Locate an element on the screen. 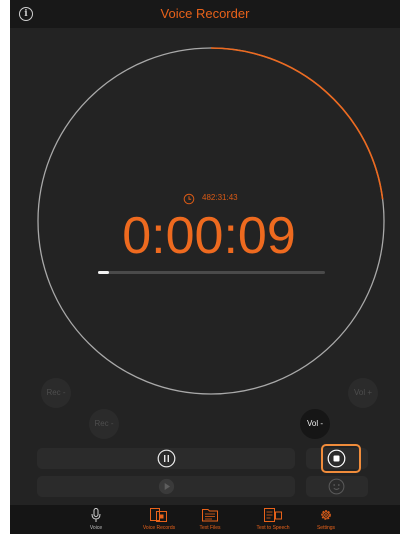 The height and width of the screenshot is (534, 410). face-icon is located at coordinates (336, 486).